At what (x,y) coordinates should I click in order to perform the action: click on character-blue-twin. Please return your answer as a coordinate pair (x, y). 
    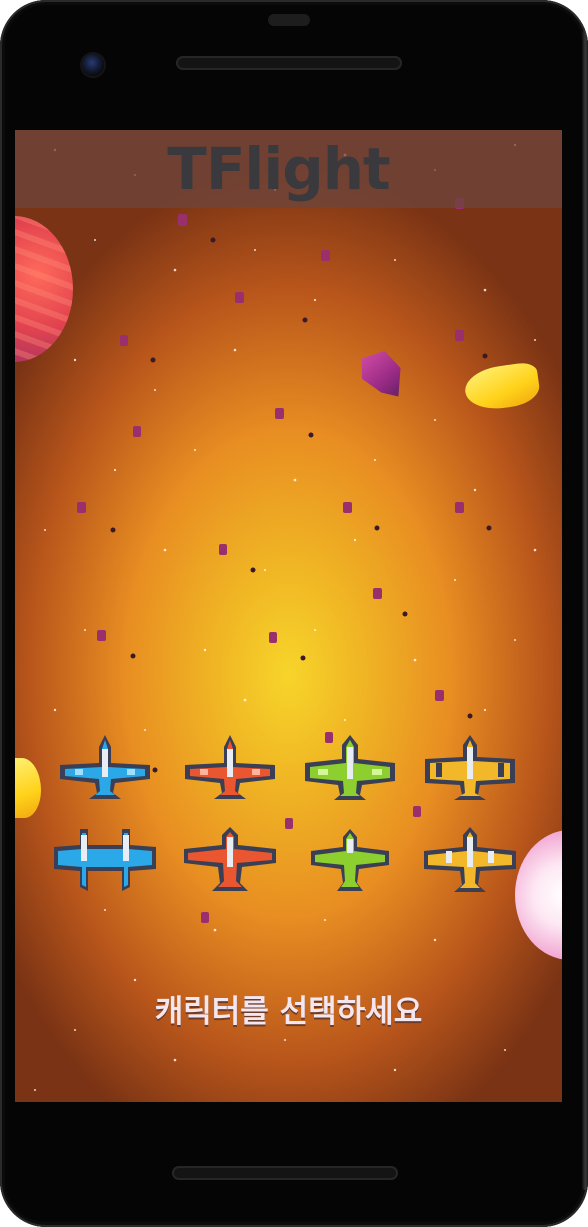
    Looking at the image, I should click on (105, 860).